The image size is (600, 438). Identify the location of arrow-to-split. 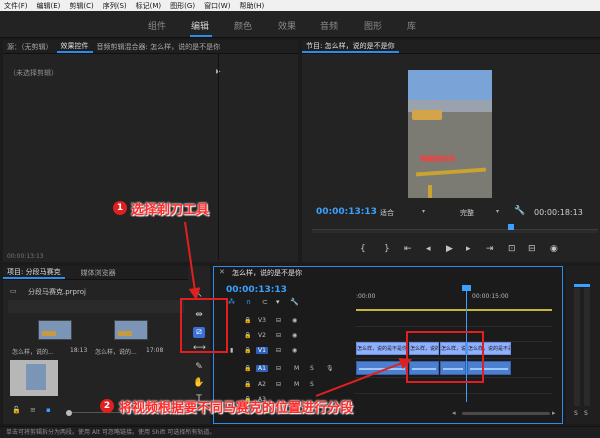
(363, 377).